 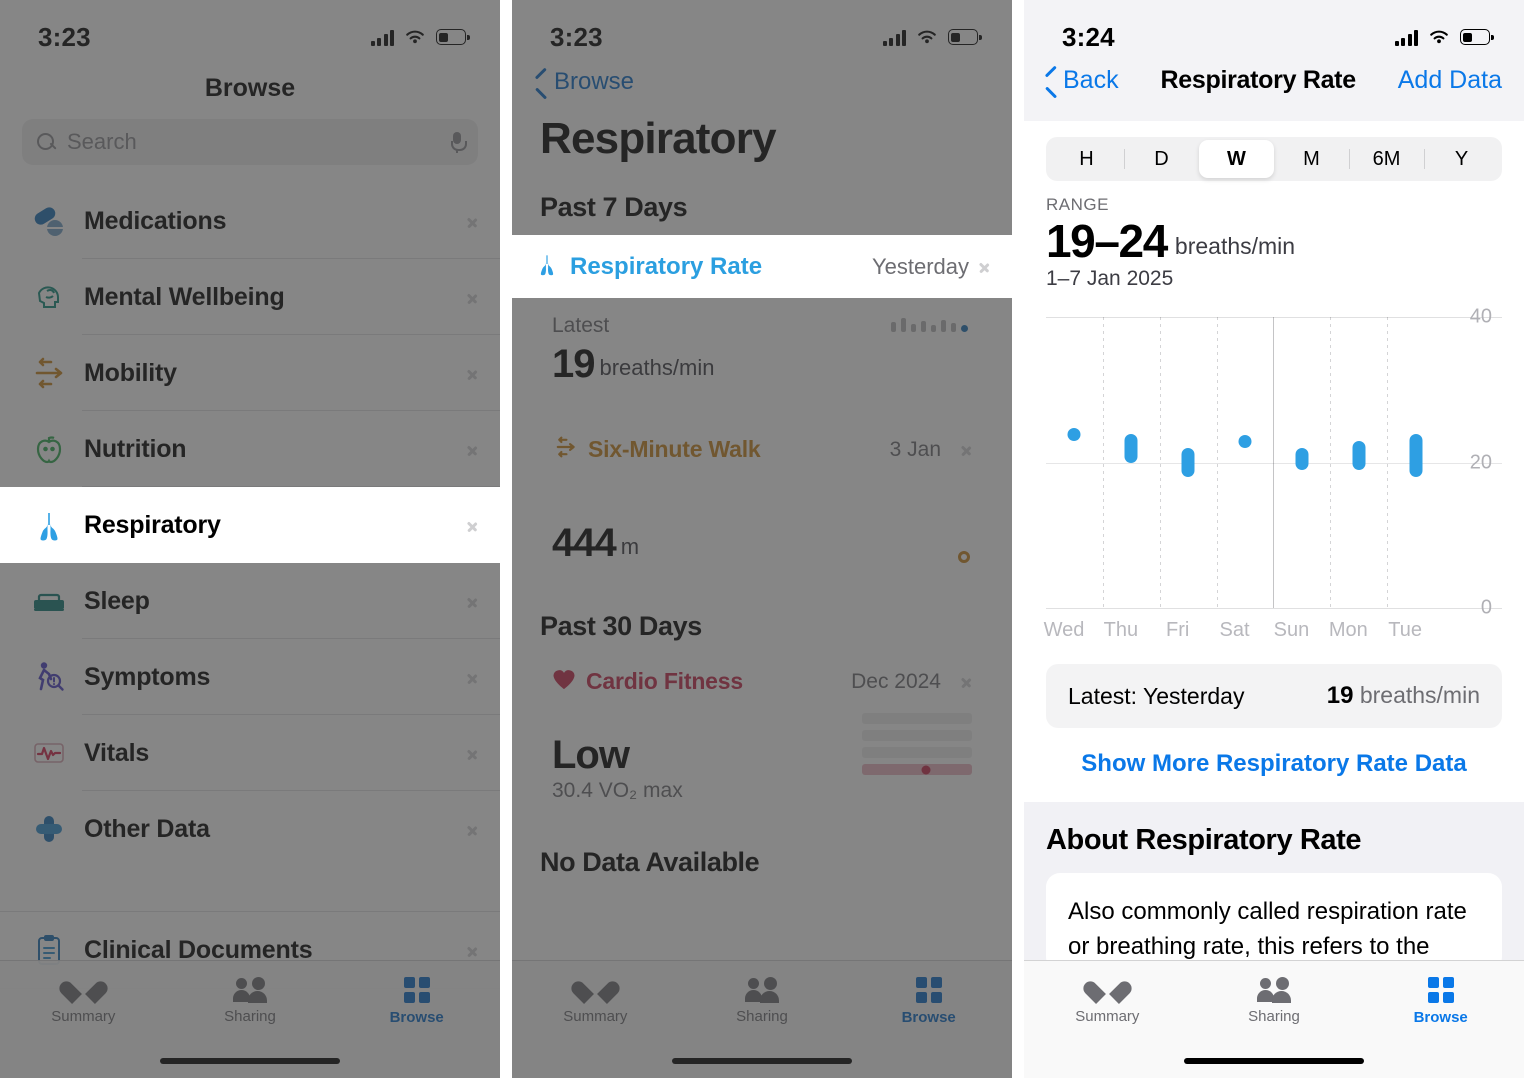 I want to click on latest-reading-pill: Latest: Yesterday 19 breaths/min, so click(x=1274, y=696).